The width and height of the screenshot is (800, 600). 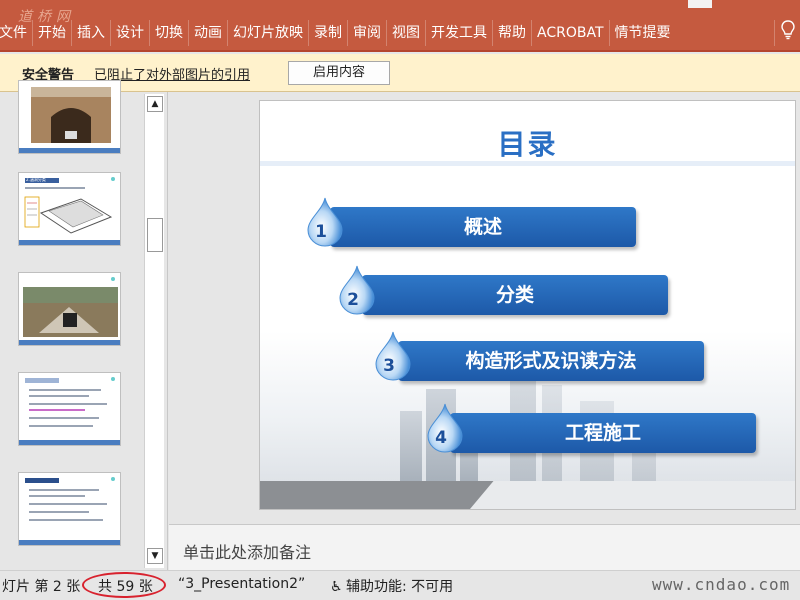 What do you see at coordinates (51, 33) in the screenshot?
I see `tab-home: 开始` at bounding box center [51, 33].